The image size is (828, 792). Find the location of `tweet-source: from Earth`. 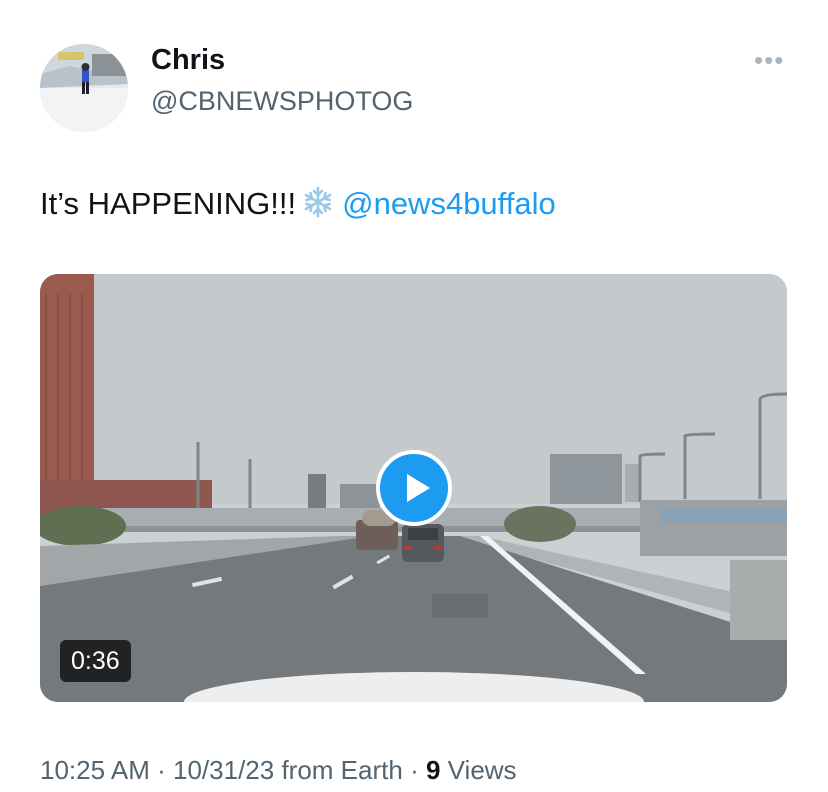

tweet-source: from Earth is located at coordinates (342, 770).